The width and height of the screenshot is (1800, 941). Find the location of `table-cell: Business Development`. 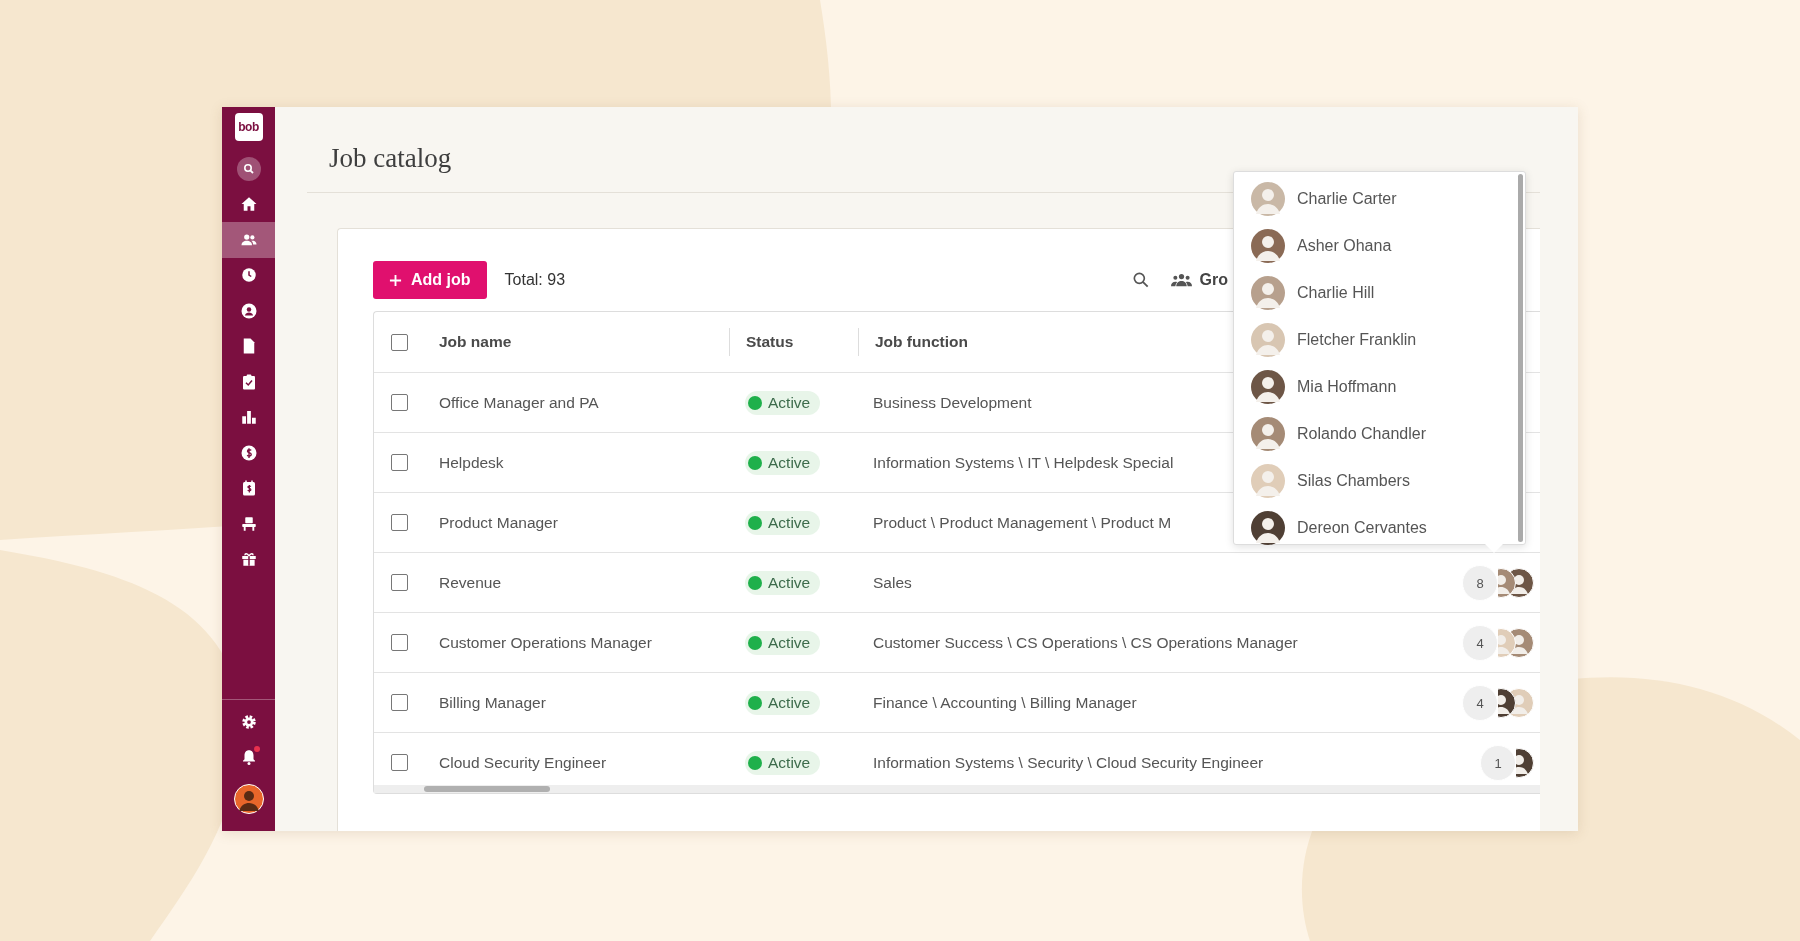

table-cell: Business Development is located at coordinates (952, 402).